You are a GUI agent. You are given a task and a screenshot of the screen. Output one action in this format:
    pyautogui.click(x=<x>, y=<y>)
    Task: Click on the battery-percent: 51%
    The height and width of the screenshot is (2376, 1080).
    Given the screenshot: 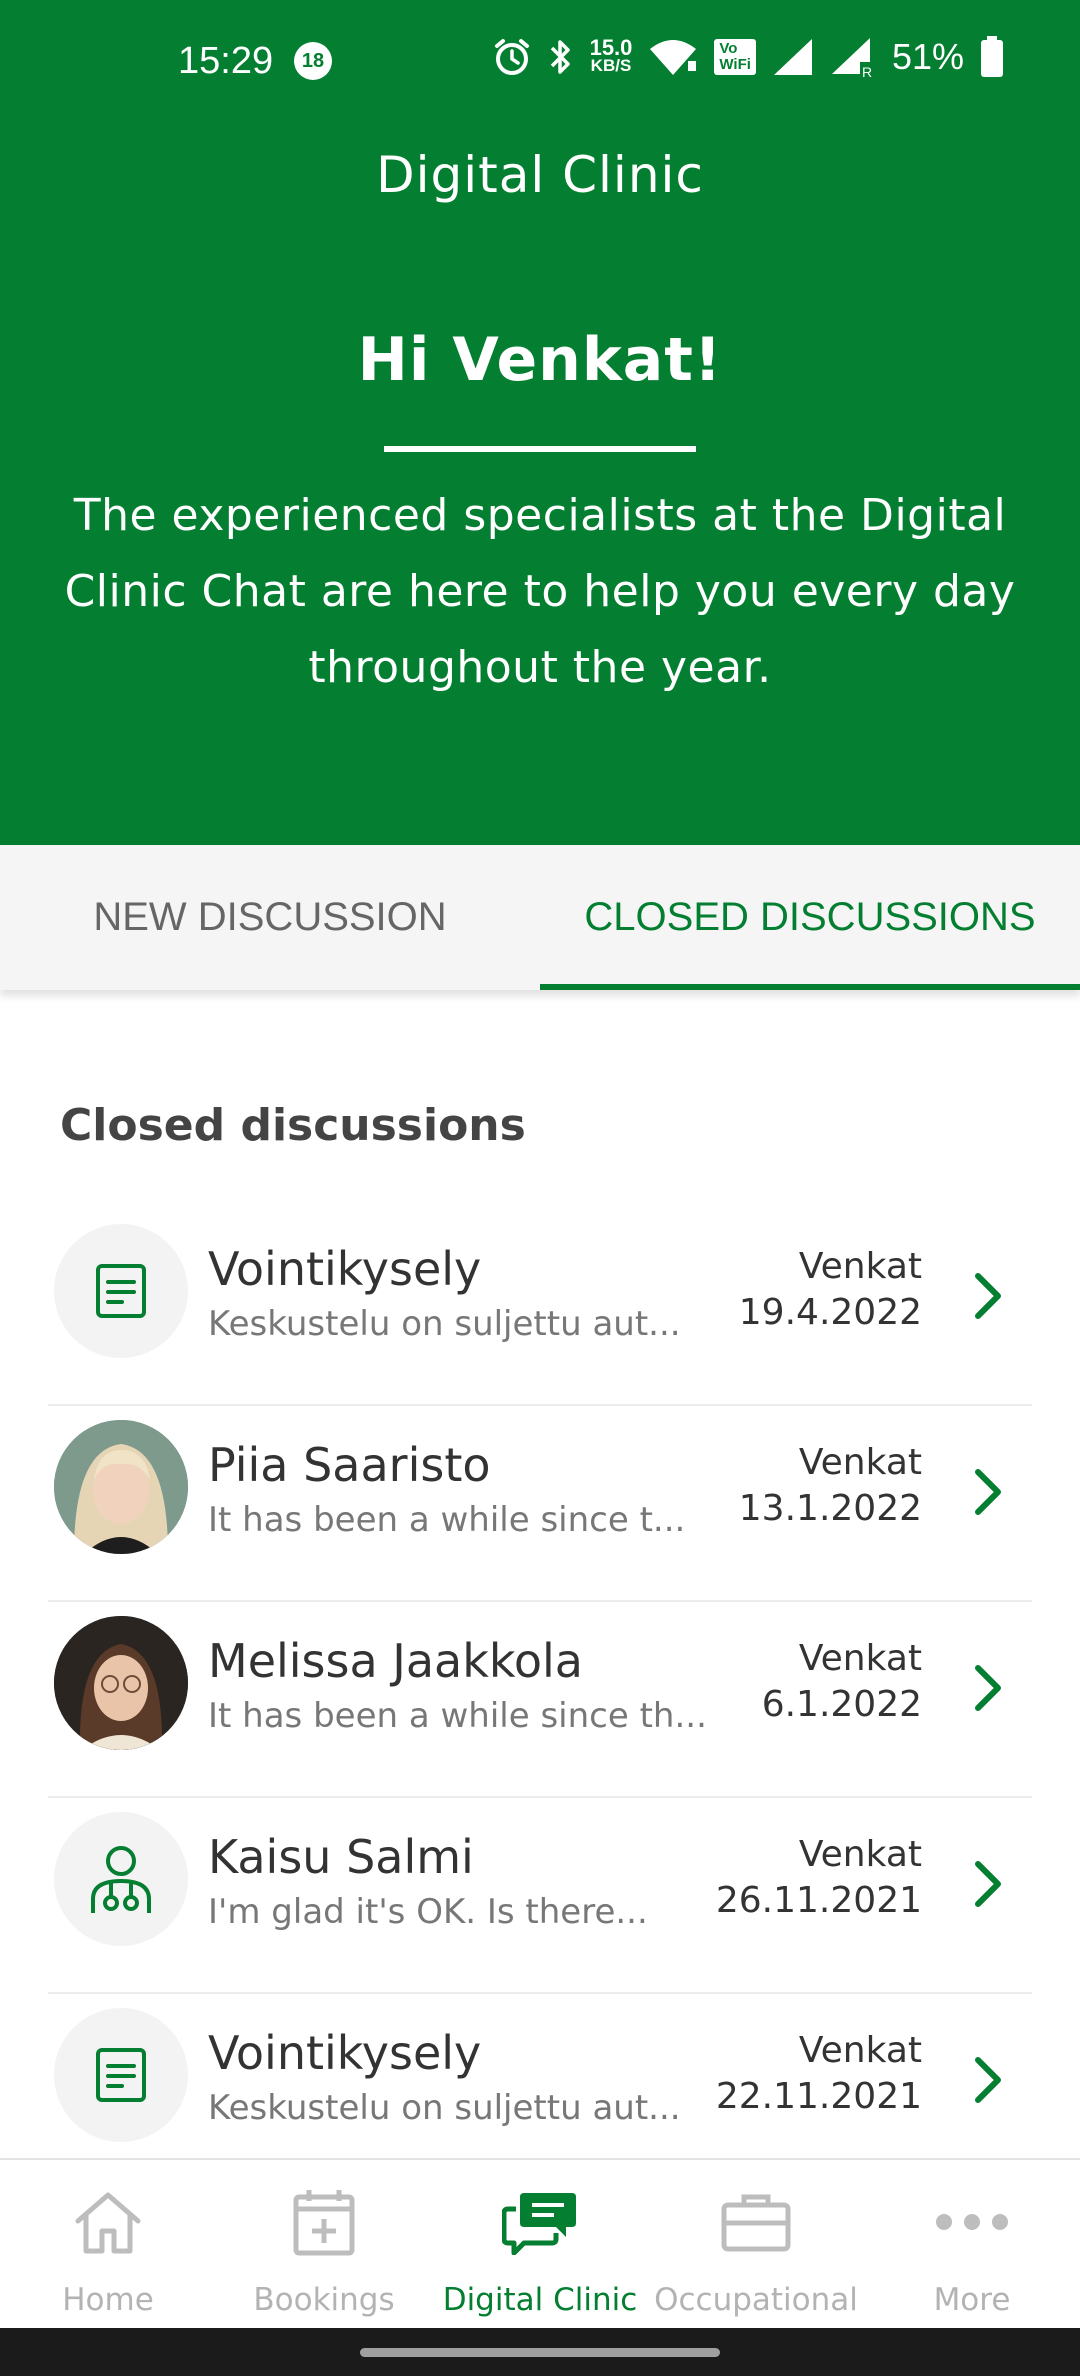 What is the action you would take?
    pyautogui.click(x=927, y=56)
    